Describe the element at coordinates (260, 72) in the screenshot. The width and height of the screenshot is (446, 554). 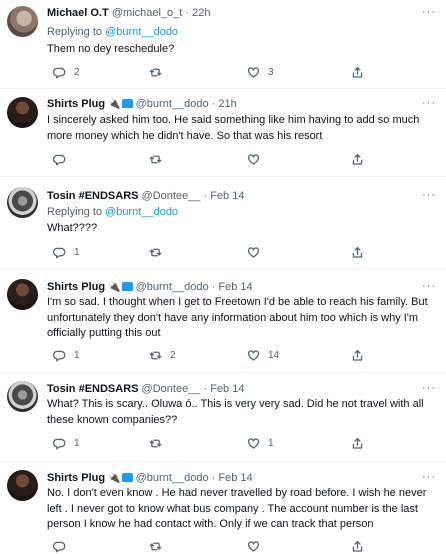
I see `like-button: 3` at that location.